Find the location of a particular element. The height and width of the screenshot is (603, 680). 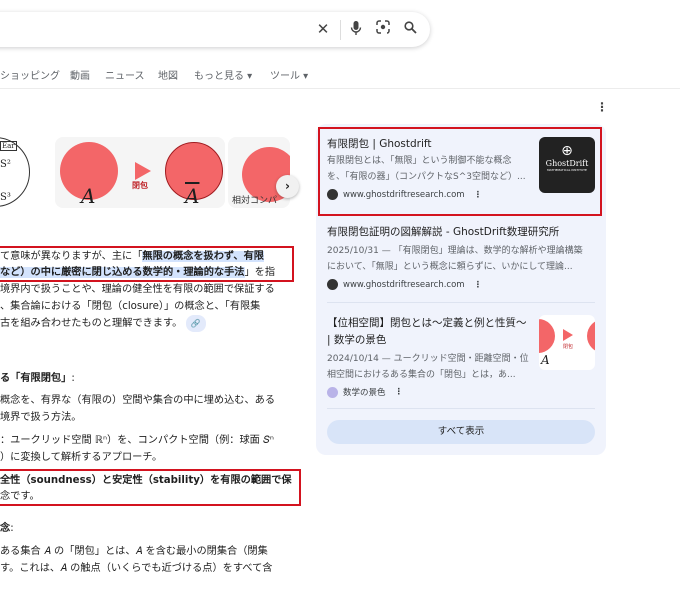

source-snippet: 2025/10/31 — 「有限閉包」理論は、数学的な解析や理論構築 is located at coordinates (455, 251).